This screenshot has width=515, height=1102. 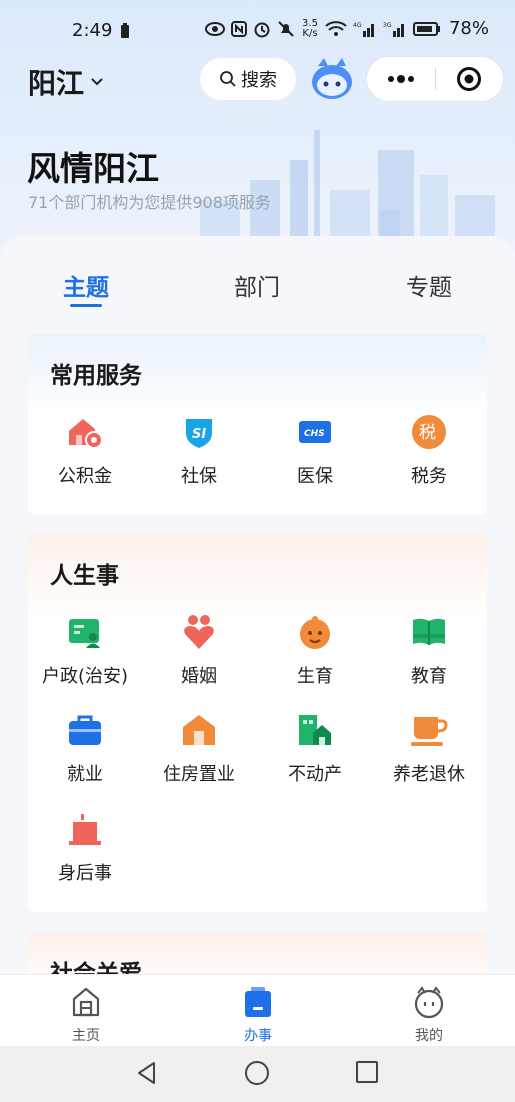 What do you see at coordinates (429, 731) in the screenshot?
I see `retirement-icon` at bounding box center [429, 731].